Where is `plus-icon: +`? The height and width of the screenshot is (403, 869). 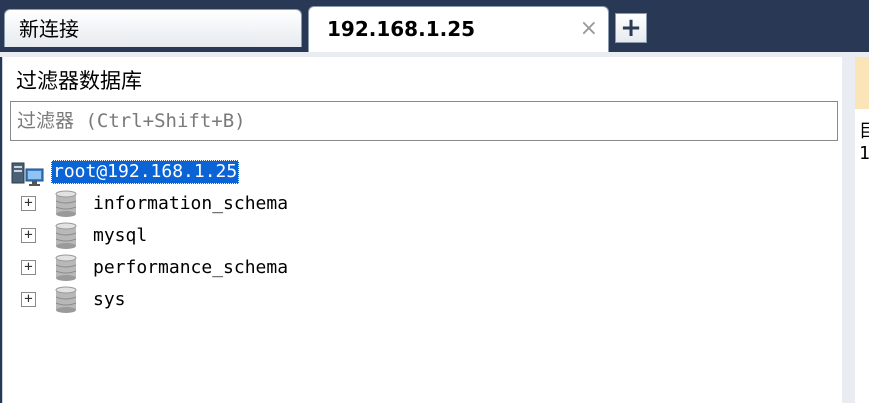
plus-icon: + is located at coordinates (631, 28).